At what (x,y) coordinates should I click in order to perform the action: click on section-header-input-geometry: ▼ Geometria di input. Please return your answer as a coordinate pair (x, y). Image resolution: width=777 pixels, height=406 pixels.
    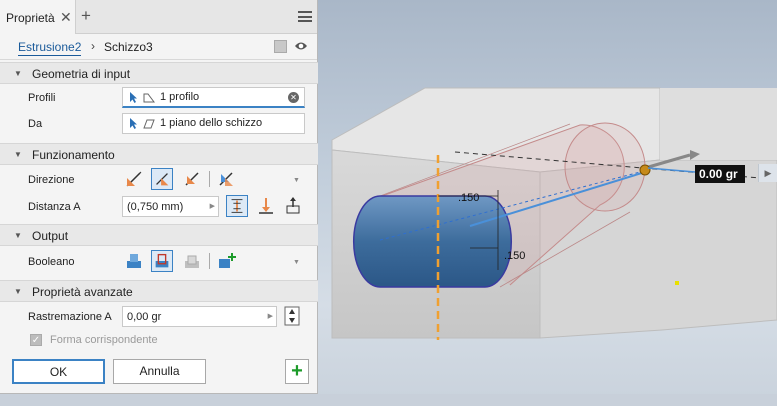
    Looking at the image, I should click on (159, 73).